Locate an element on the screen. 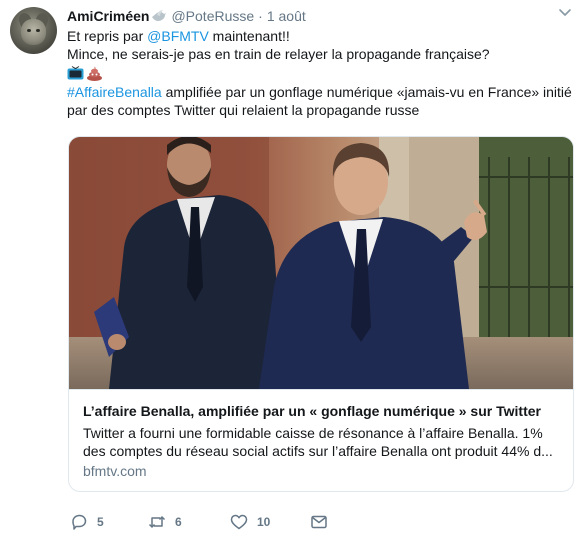  author-name: AmiCriméen is located at coordinates (108, 16).